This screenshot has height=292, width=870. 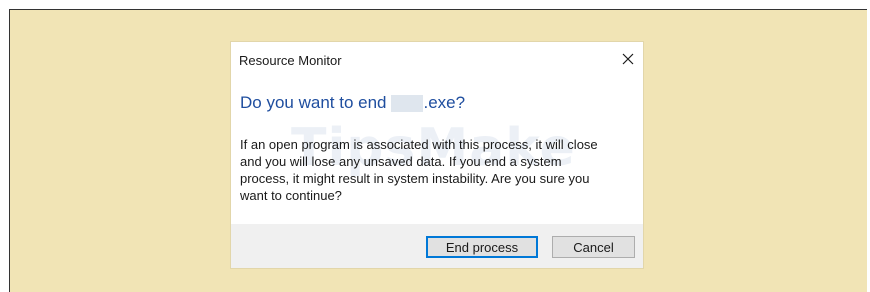 What do you see at coordinates (290, 60) in the screenshot?
I see `dialog-title: Resource Monitor` at bounding box center [290, 60].